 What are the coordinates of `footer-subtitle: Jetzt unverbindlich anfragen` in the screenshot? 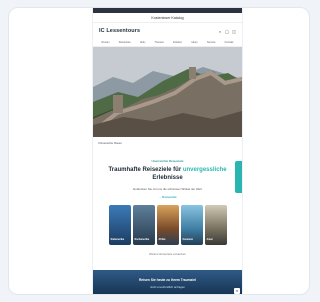 It's located at (167, 287).